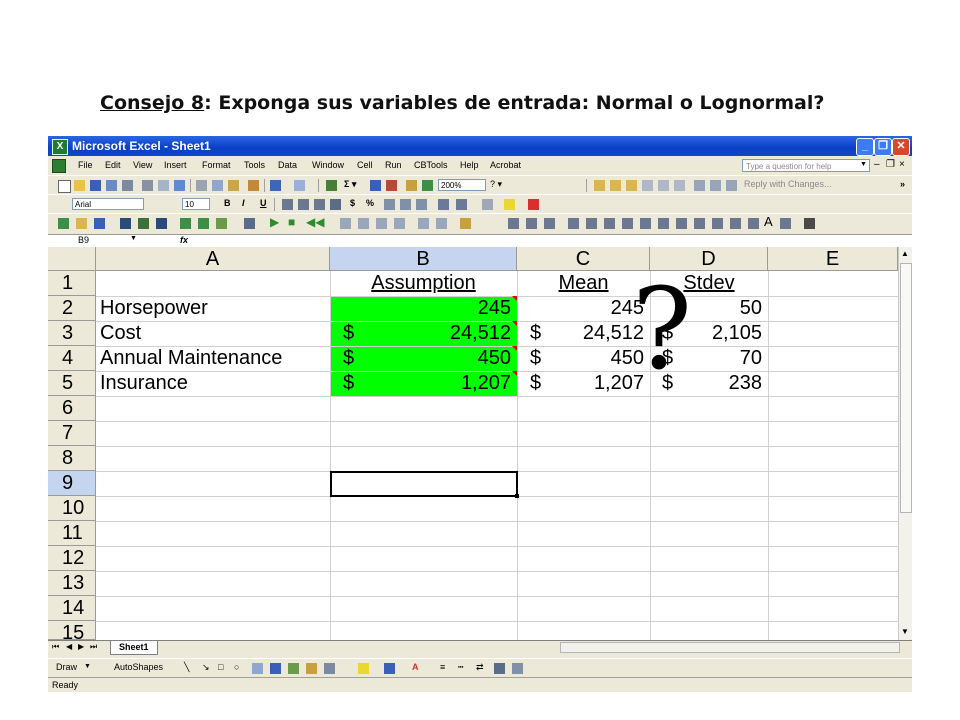 The height and width of the screenshot is (720, 960). I want to click on addin-text-icon: A, so click(768, 221).